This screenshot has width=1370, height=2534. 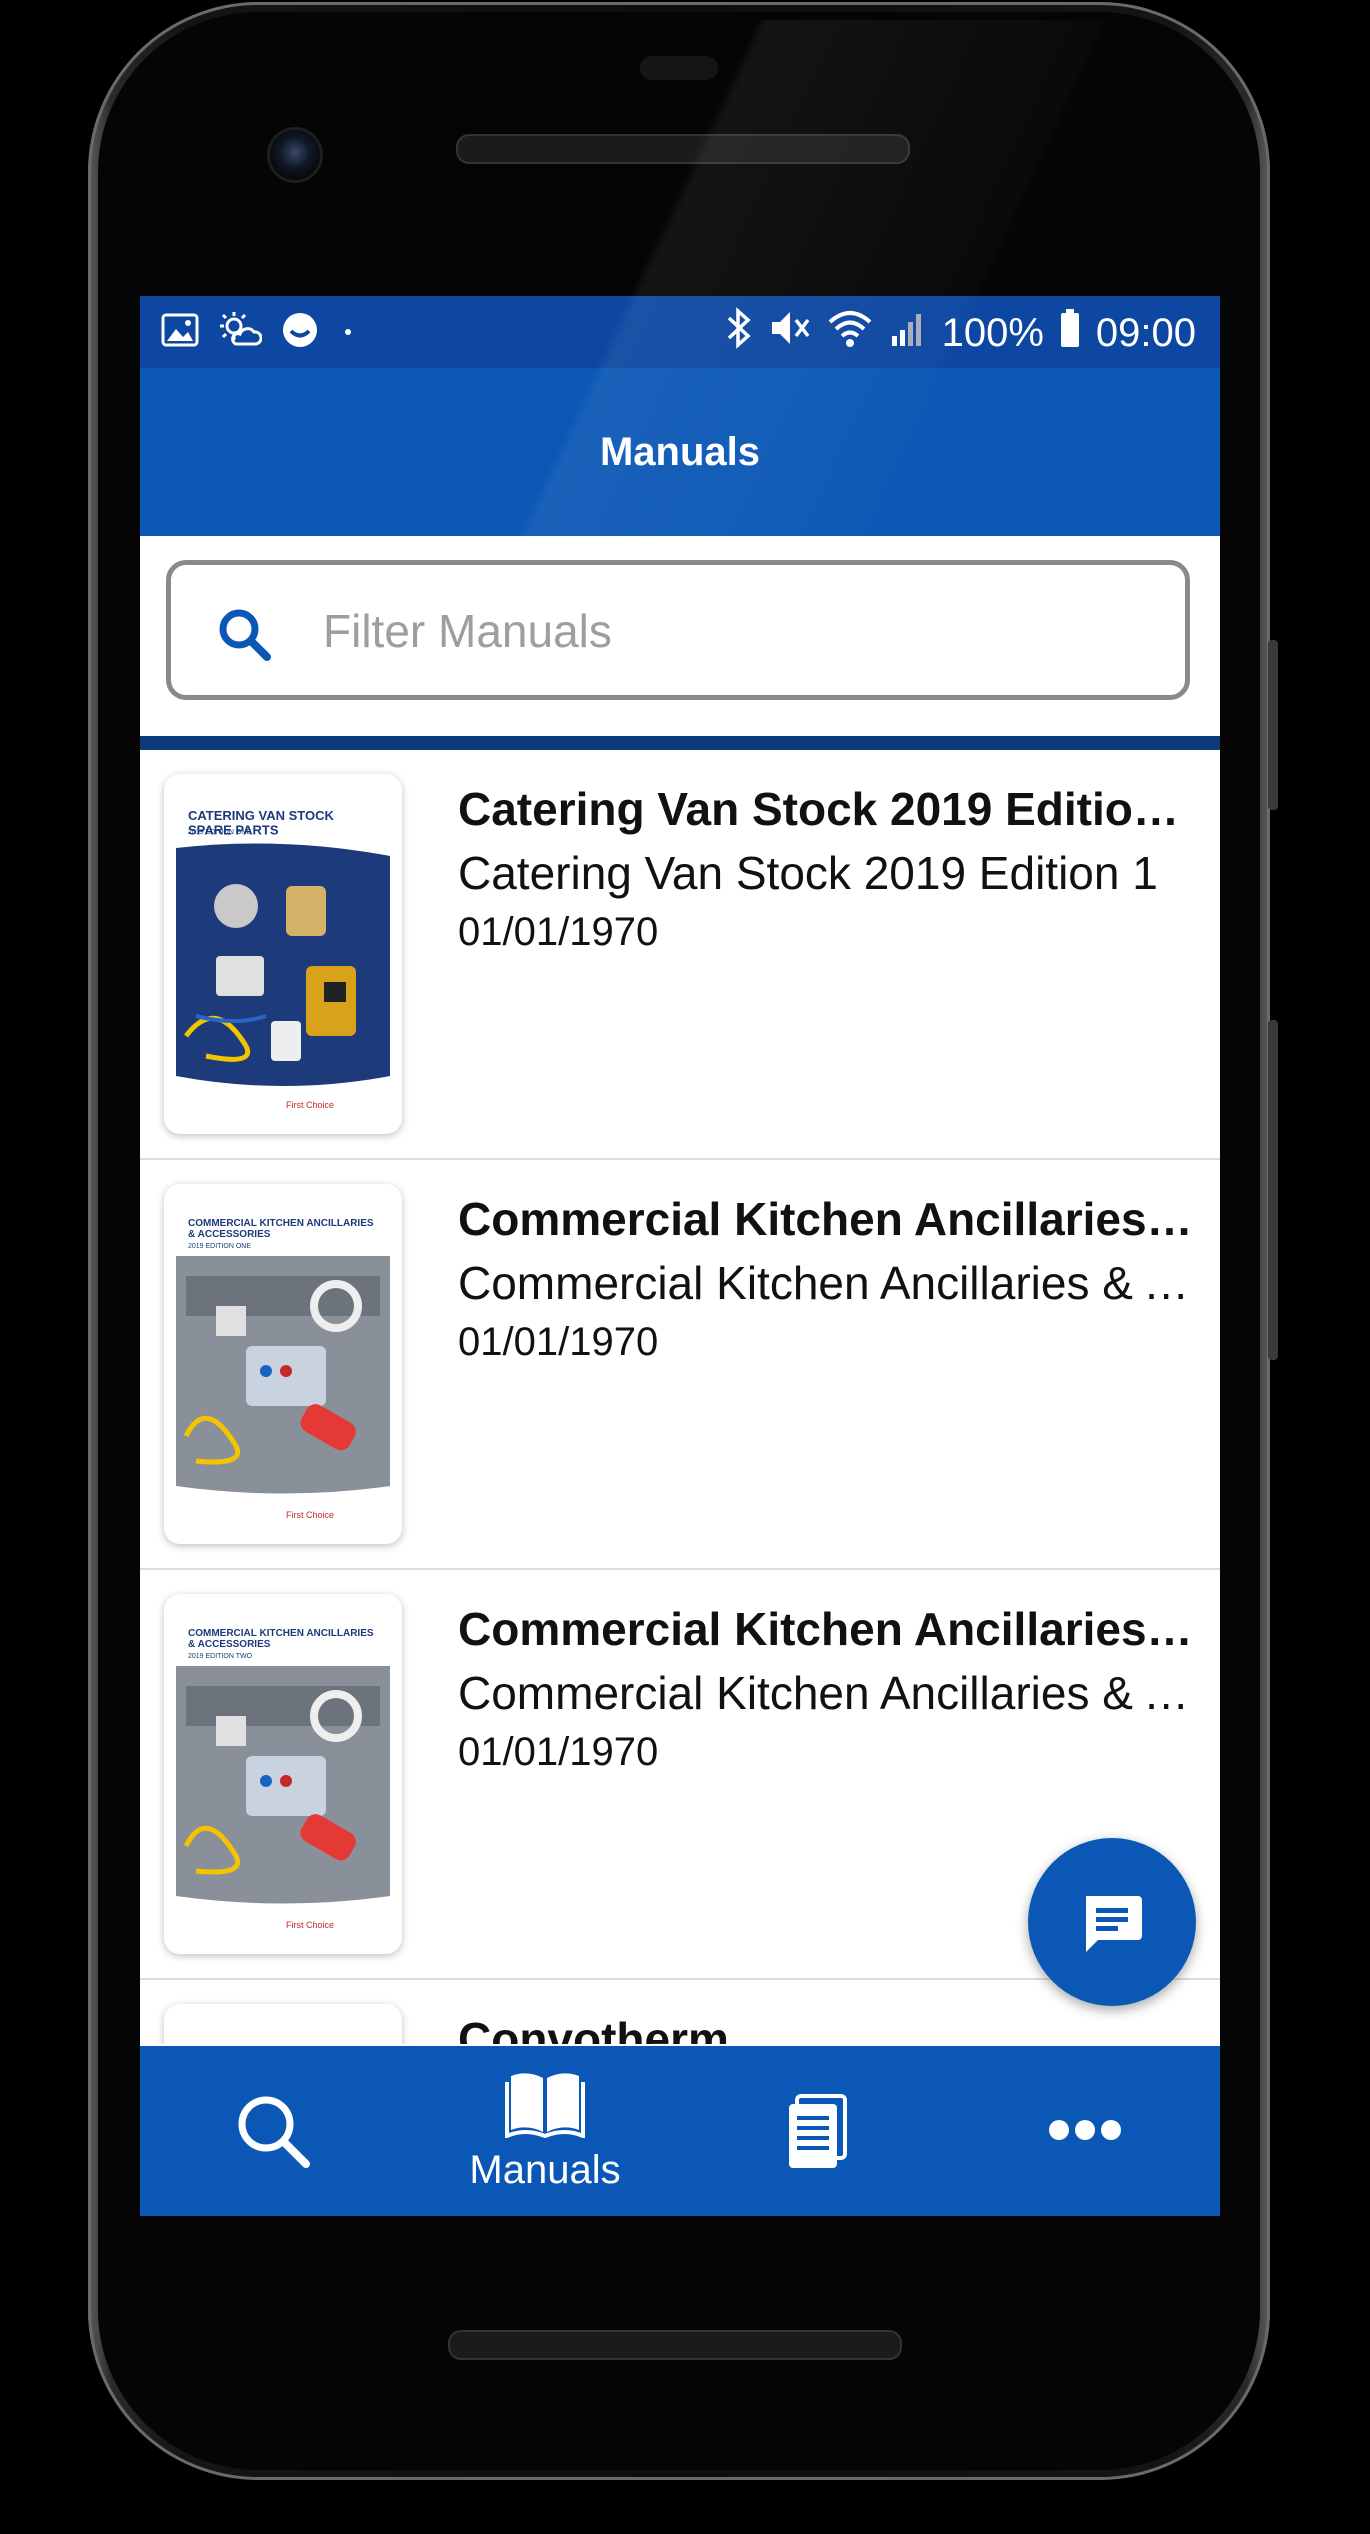 I want to click on search-area, so click(x=680, y=636).